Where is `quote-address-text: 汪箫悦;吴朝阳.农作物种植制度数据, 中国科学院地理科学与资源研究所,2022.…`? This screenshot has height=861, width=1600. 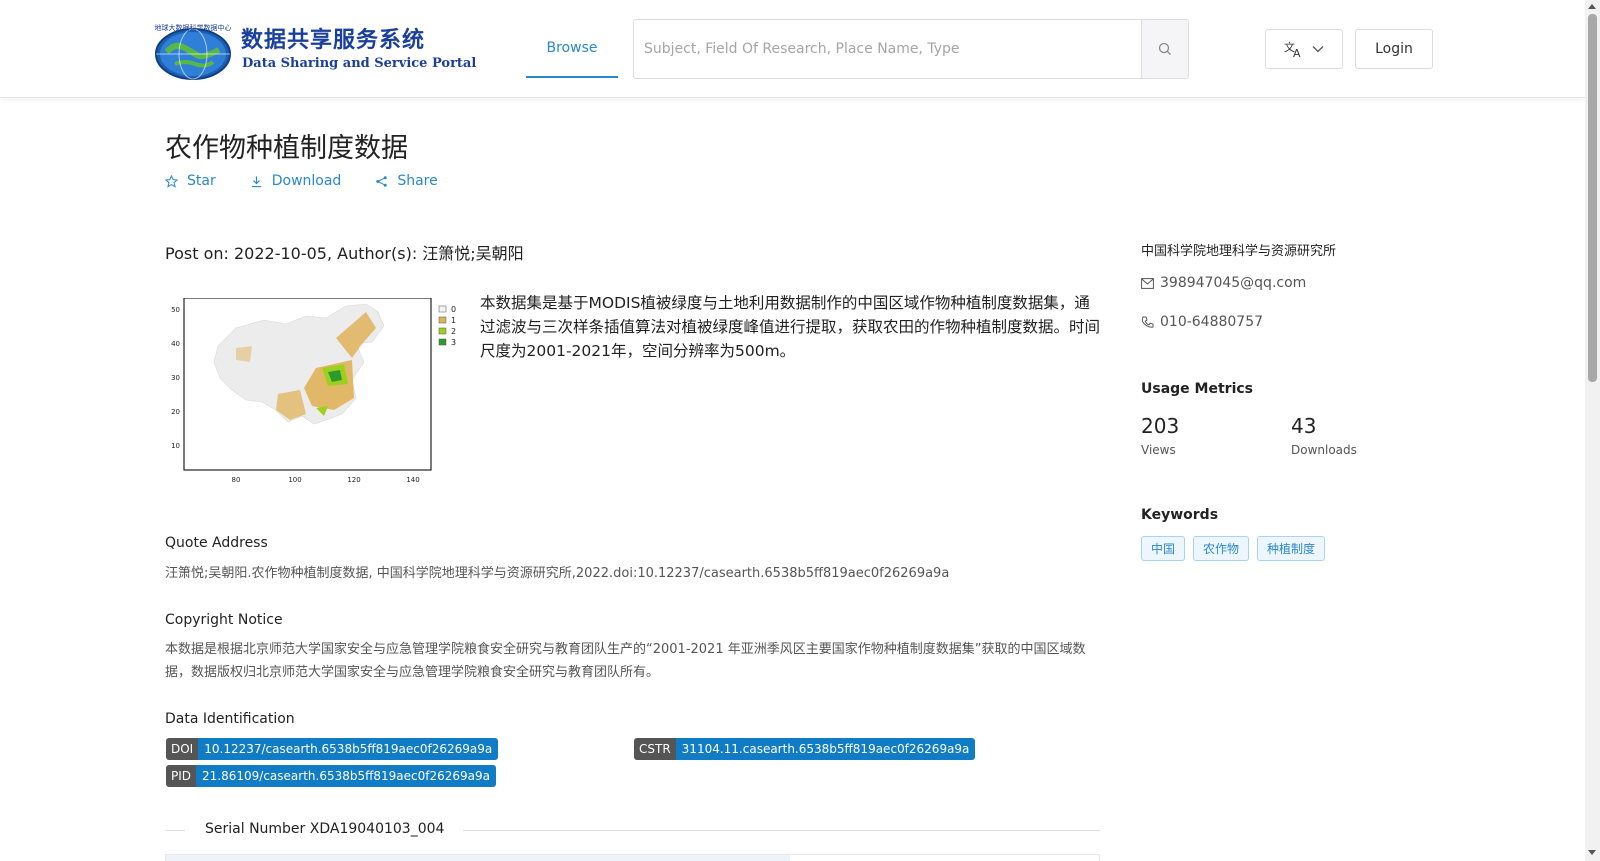 quote-address-text: 汪箫悦;吴朝阳.农作物种植制度数据, 中国科学院地理科学与资源研究所,2022.… is located at coordinates (557, 573).